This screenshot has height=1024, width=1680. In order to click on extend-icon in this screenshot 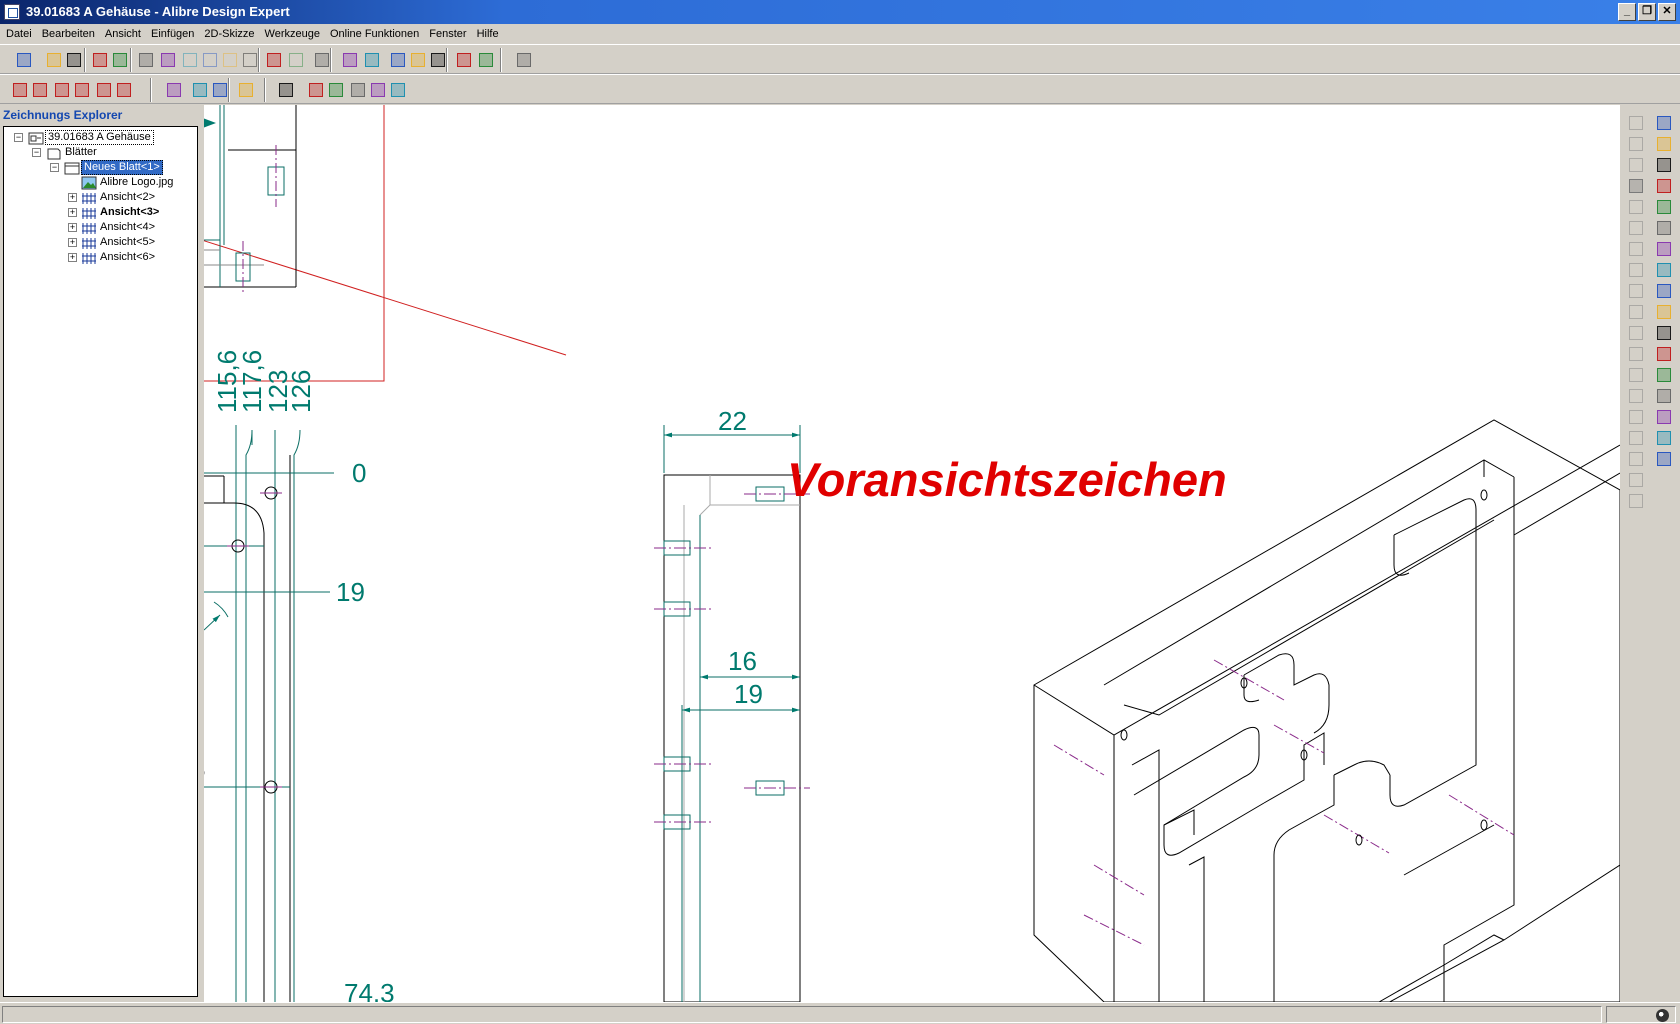, I will do `click(1635, 416)`.